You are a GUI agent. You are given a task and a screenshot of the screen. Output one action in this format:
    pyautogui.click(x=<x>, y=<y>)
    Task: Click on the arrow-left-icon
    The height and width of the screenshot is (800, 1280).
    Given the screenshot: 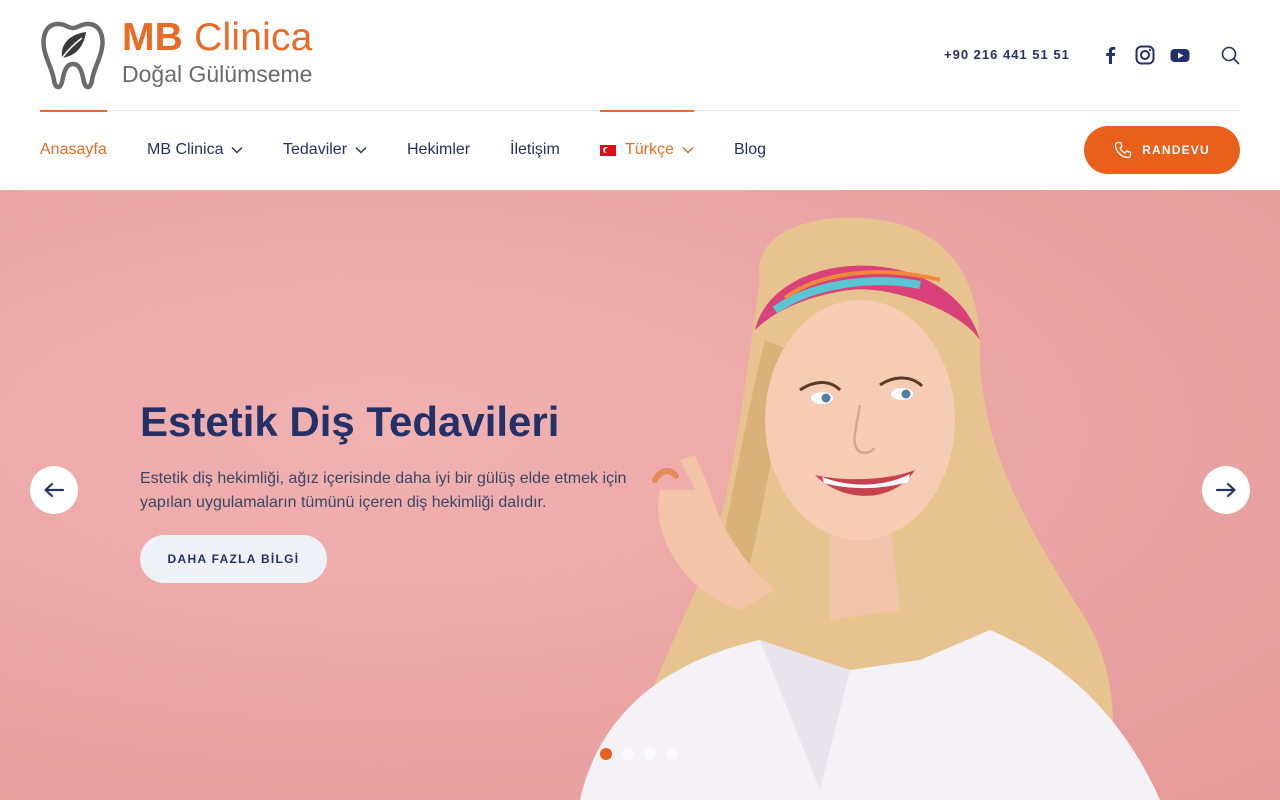 What is the action you would take?
    pyautogui.click(x=54, y=490)
    